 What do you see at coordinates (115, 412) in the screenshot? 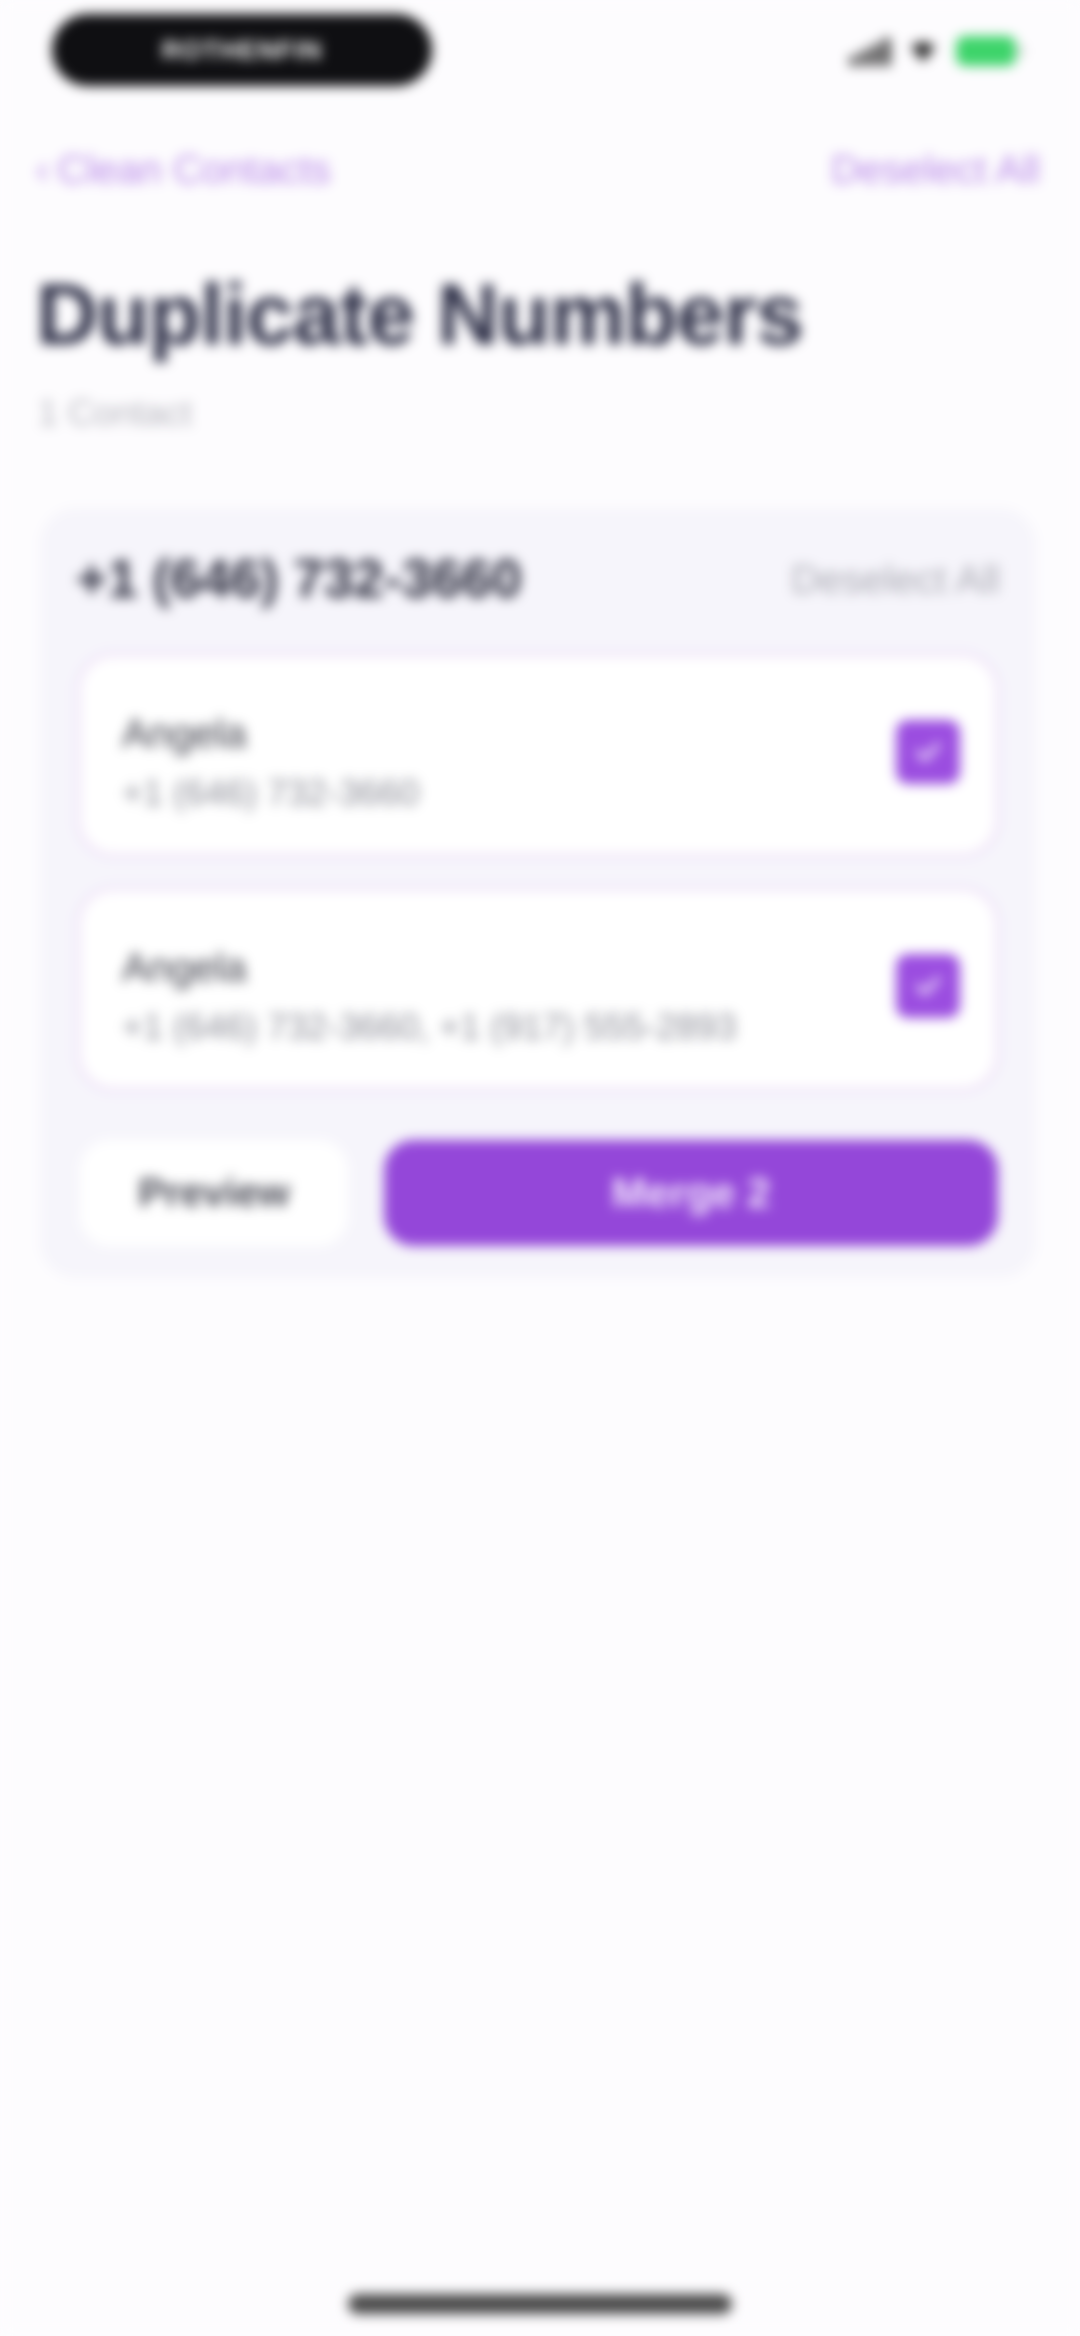
I see `page-subtitle: 1 Contact` at bounding box center [115, 412].